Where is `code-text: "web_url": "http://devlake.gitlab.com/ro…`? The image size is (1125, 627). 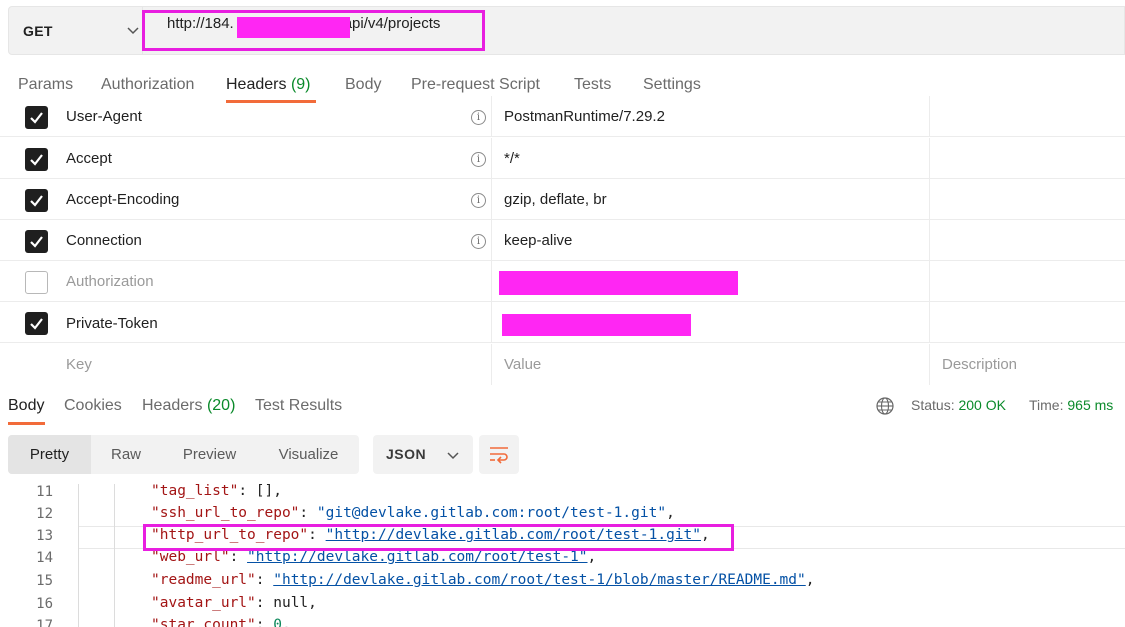
code-text: "web_url": "http://devlake.gitlab.com/ro… is located at coordinates (374, 557).